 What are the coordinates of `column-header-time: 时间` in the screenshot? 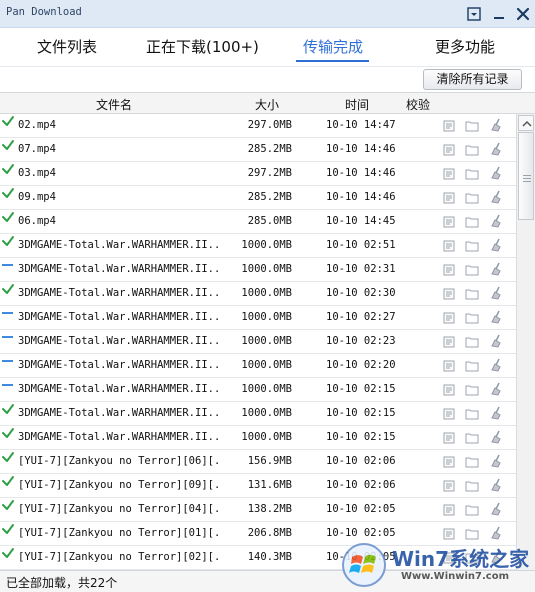 It's located at (357, 104).